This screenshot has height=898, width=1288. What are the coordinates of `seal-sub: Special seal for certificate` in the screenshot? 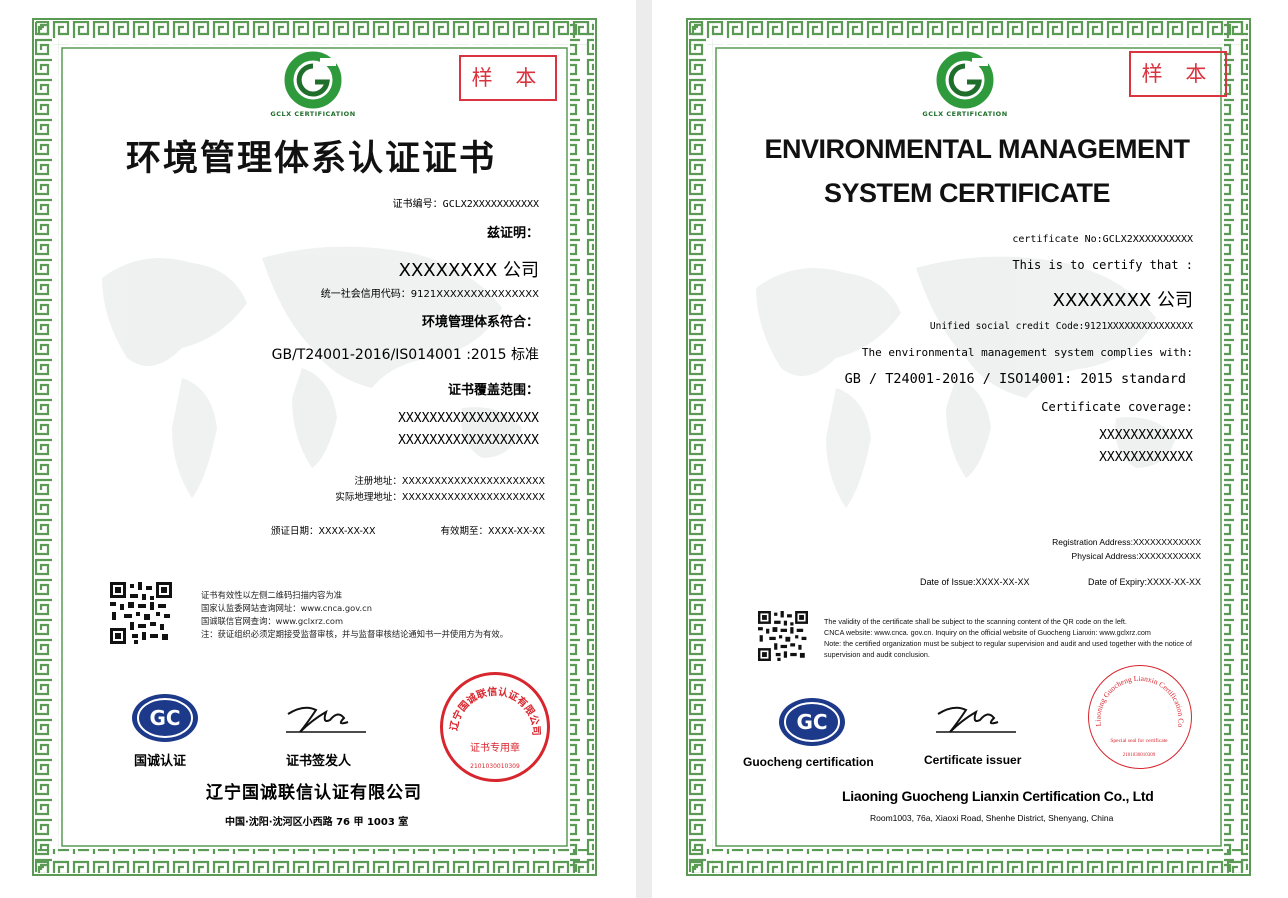 It's located at (1139, 740).